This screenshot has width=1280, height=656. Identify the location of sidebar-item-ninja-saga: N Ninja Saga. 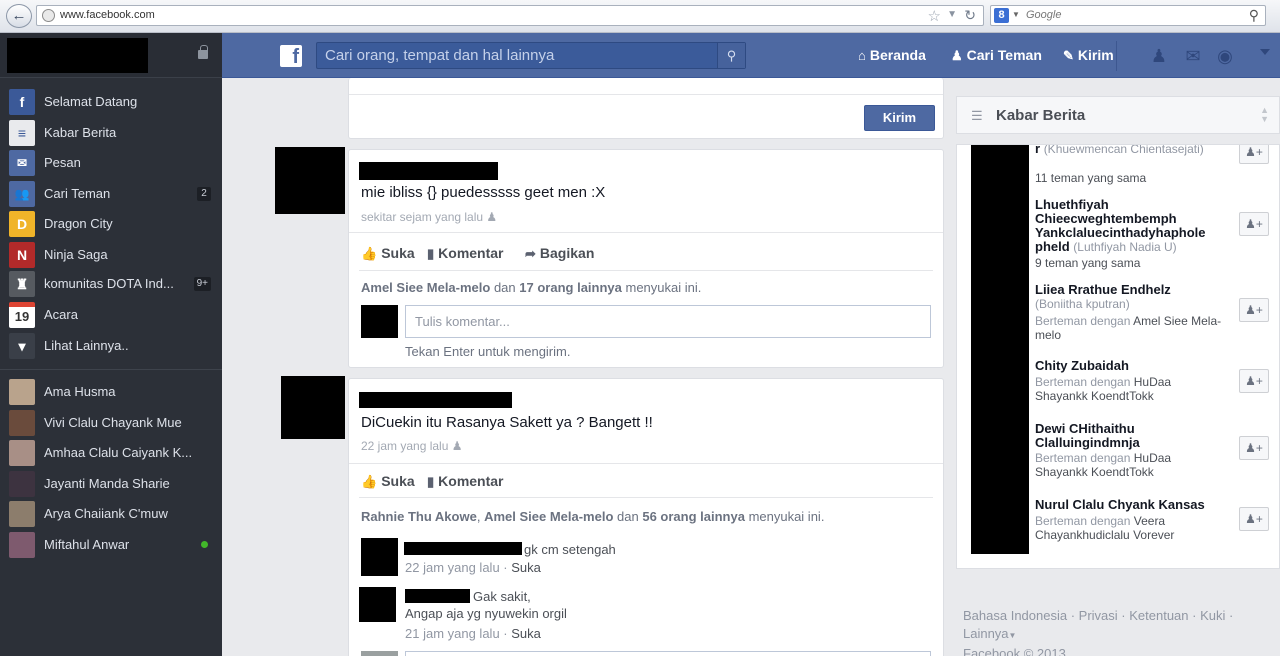
(111, 255).